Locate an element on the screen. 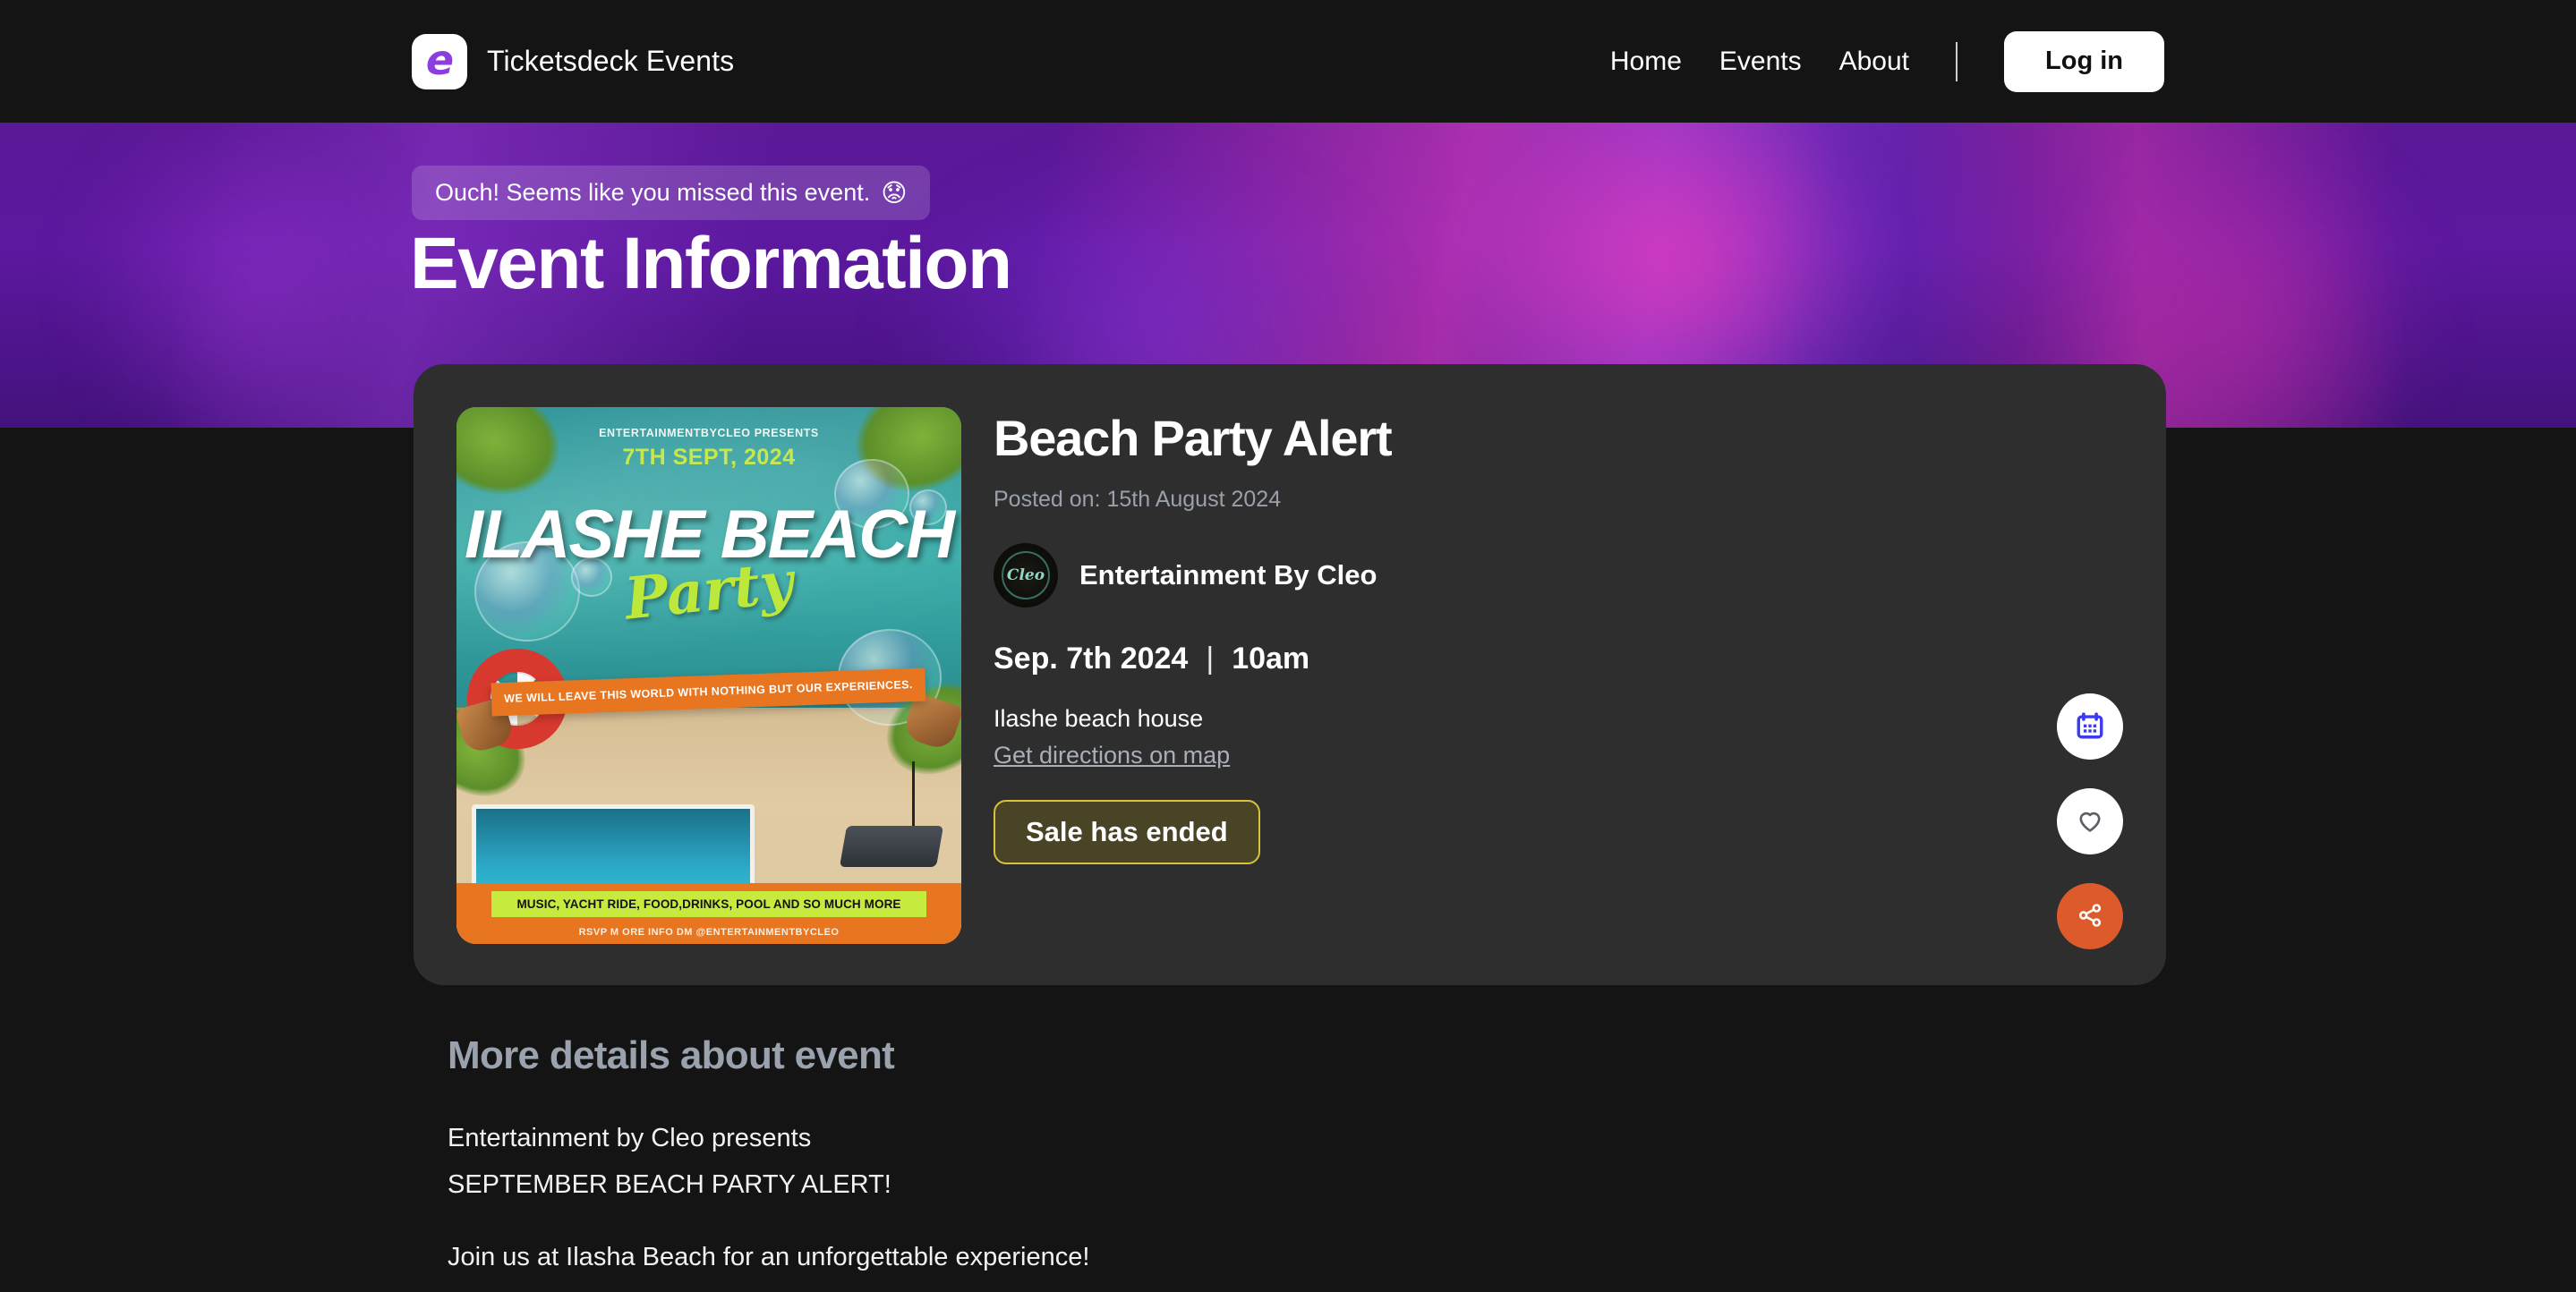 Image resolution: width=2576 pixels, height=1292 pixels. hero-gradient-streak-left is located at coordinates (242, 275).